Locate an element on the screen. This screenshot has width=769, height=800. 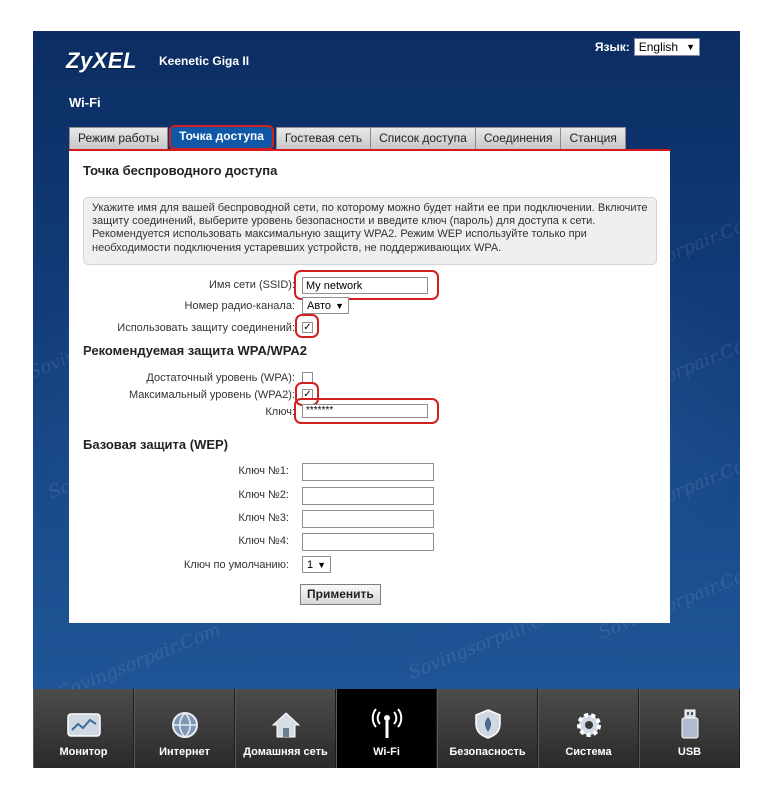
wifi-icon is located at coordinates (386, 723).